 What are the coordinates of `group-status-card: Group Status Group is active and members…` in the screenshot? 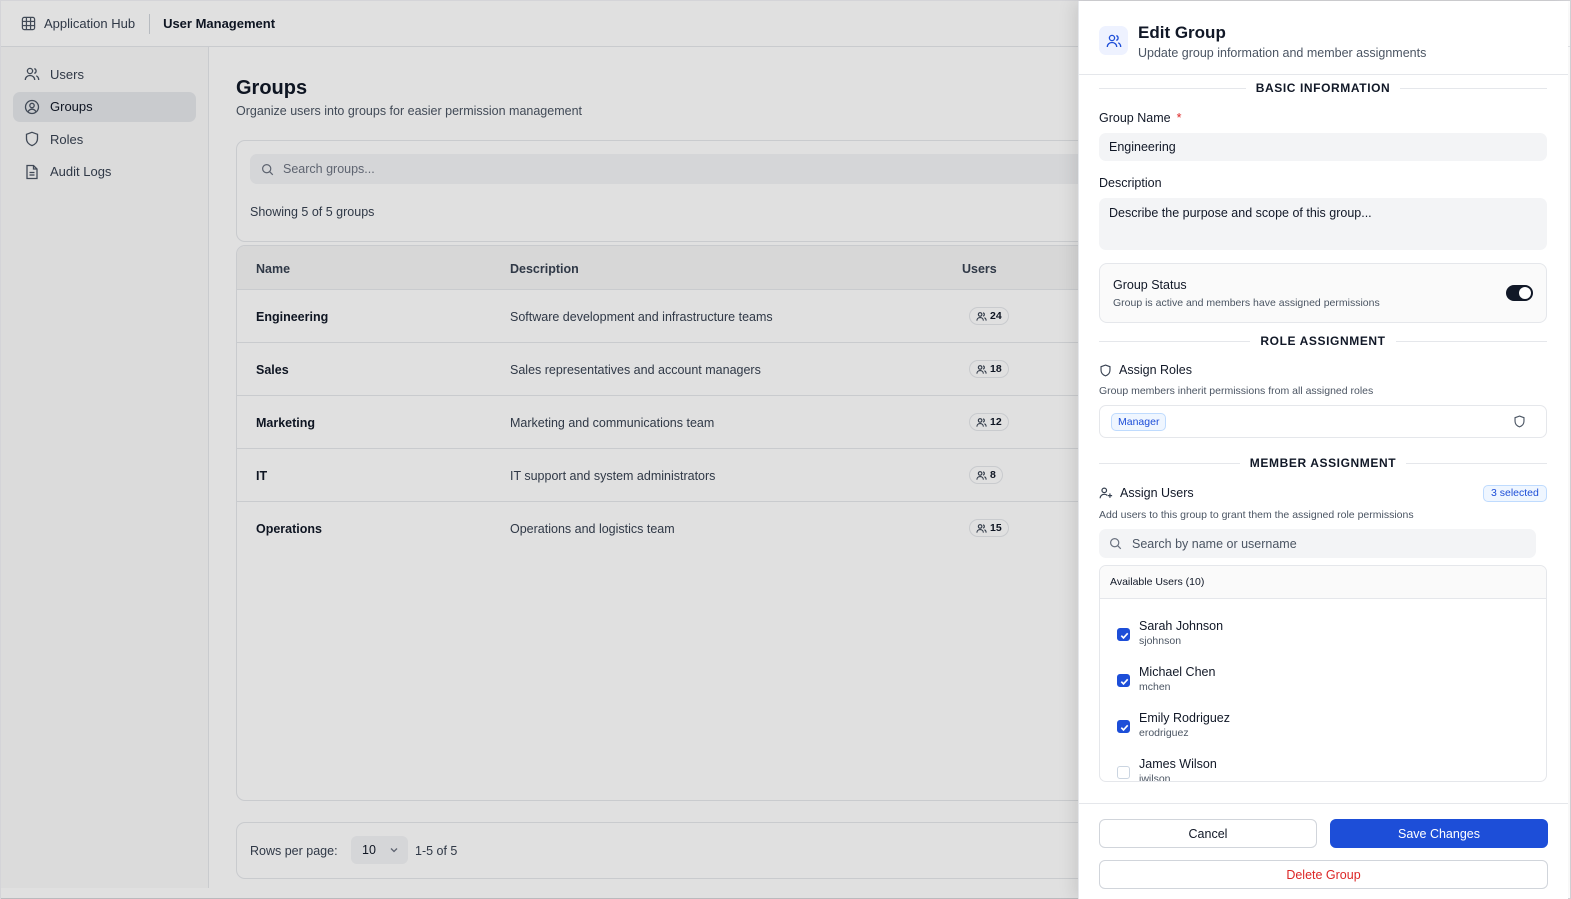 It's located at (1323, 293).